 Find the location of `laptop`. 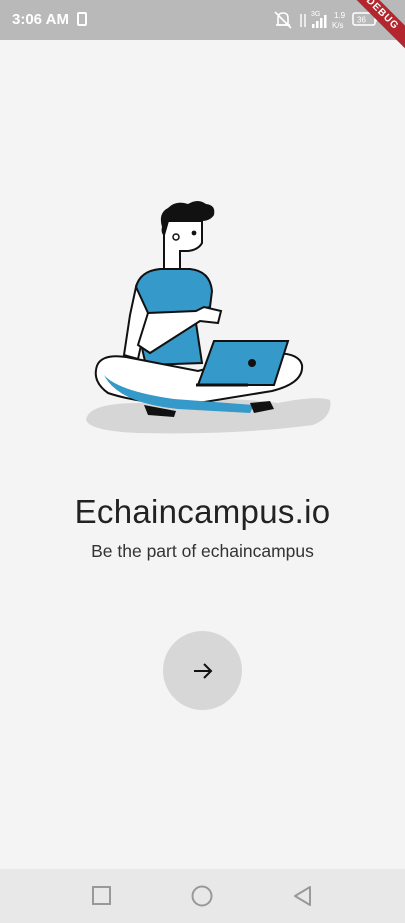

laptop is located at coordinates (243, 363).